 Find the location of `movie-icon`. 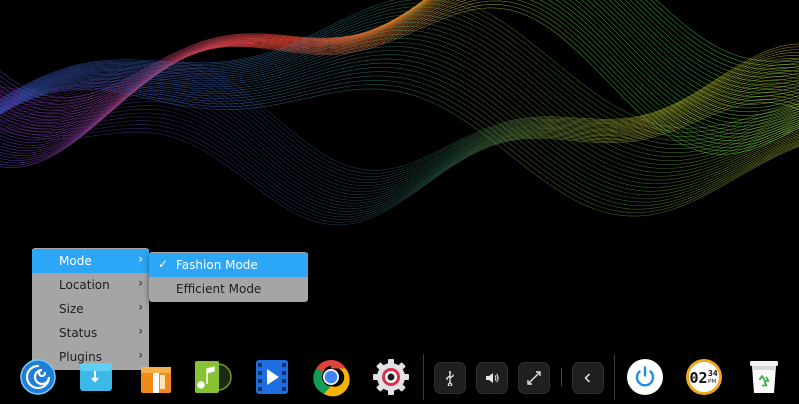

movie-icon is located at coordinates (272, 377).